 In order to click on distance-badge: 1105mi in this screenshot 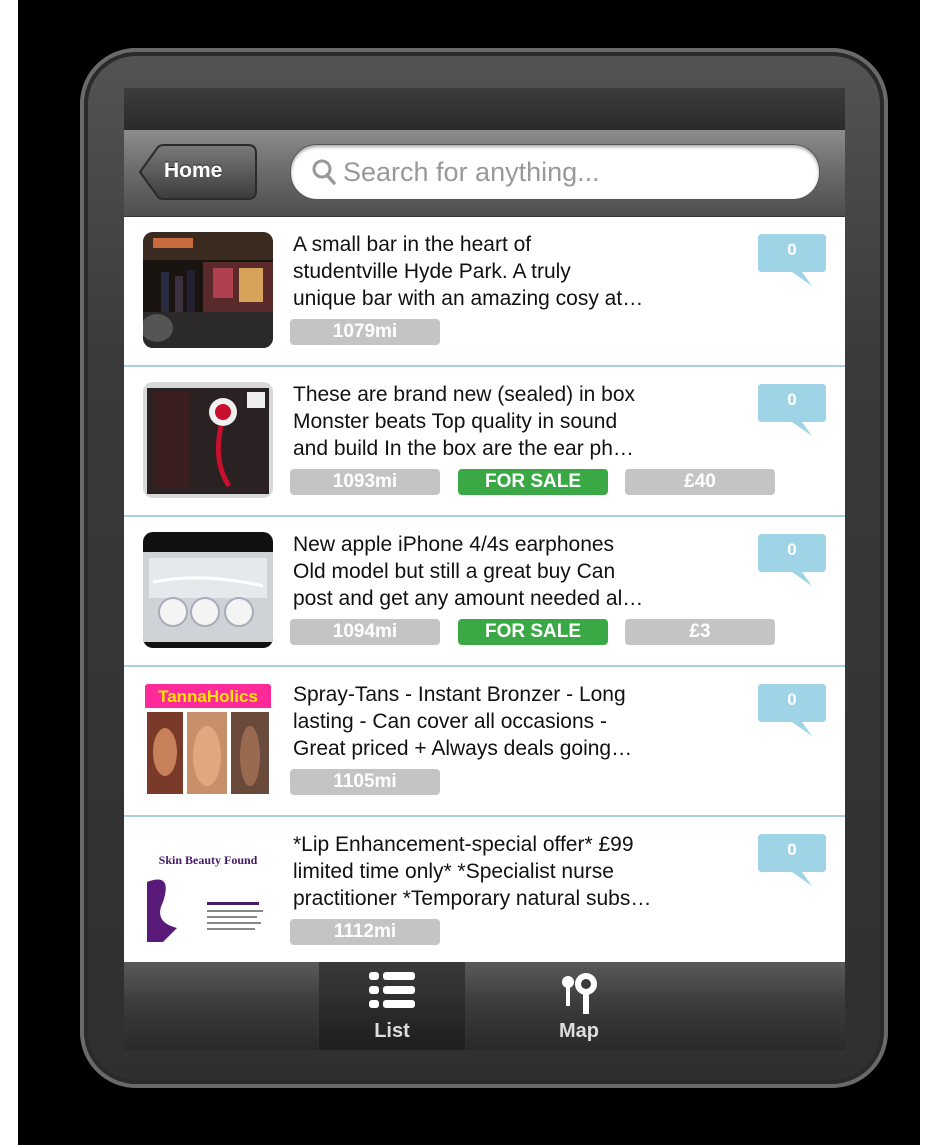, I will do `click(365, 782)`.